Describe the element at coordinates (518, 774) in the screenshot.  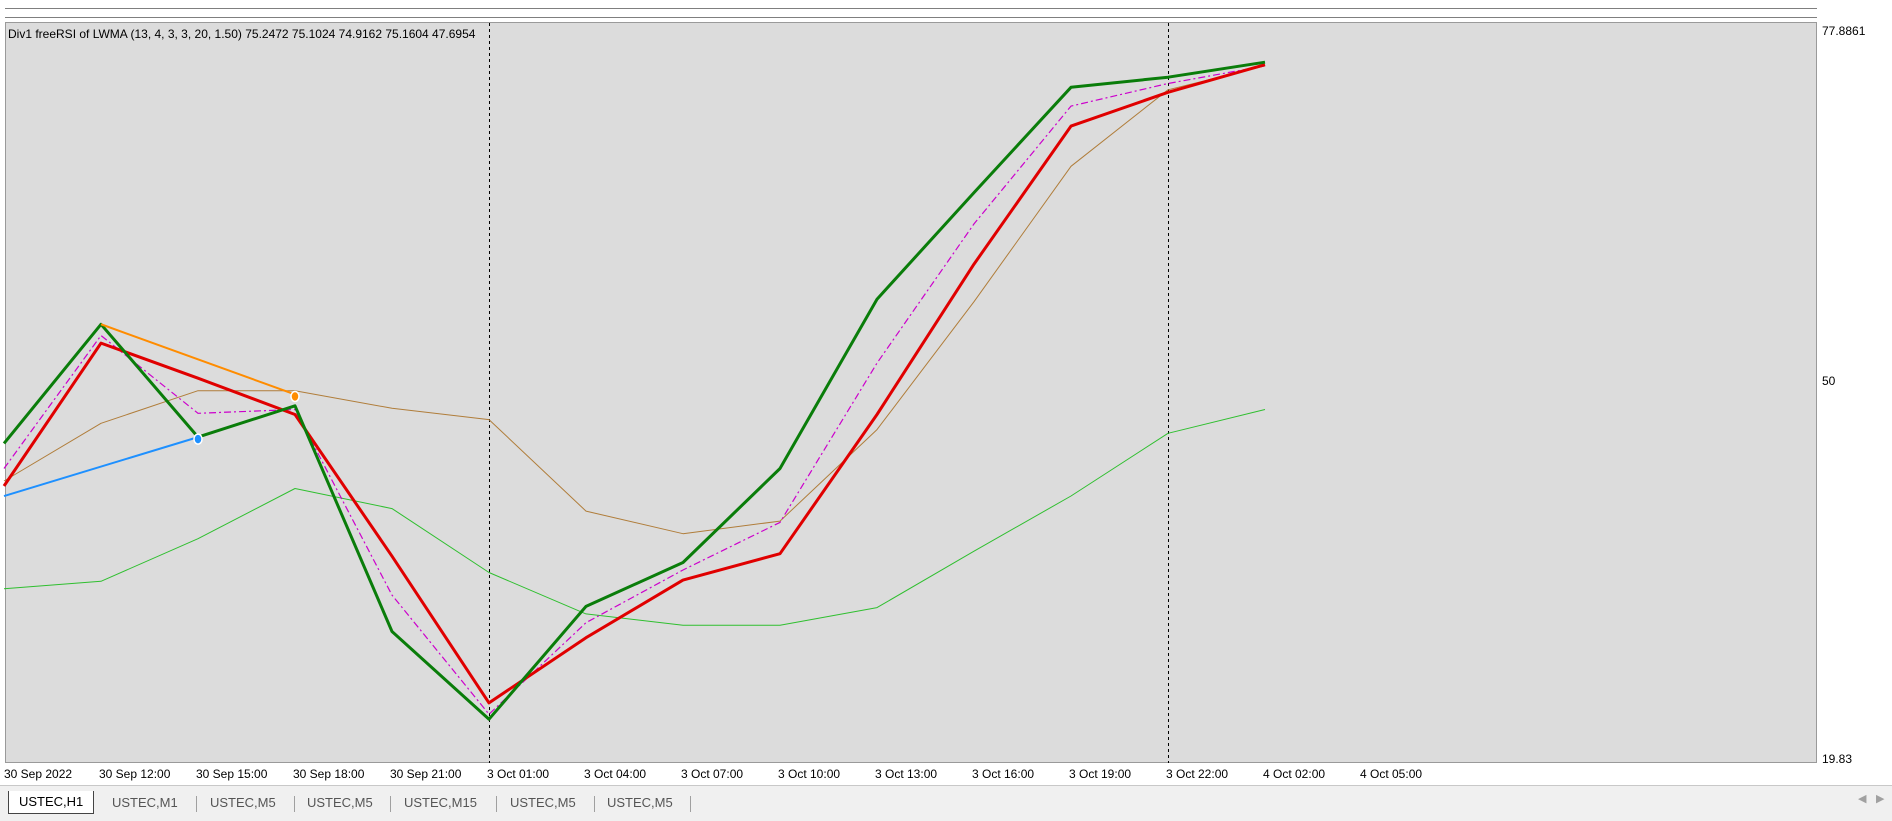
I see `time-label: 3 Oct 01:00` at that location.